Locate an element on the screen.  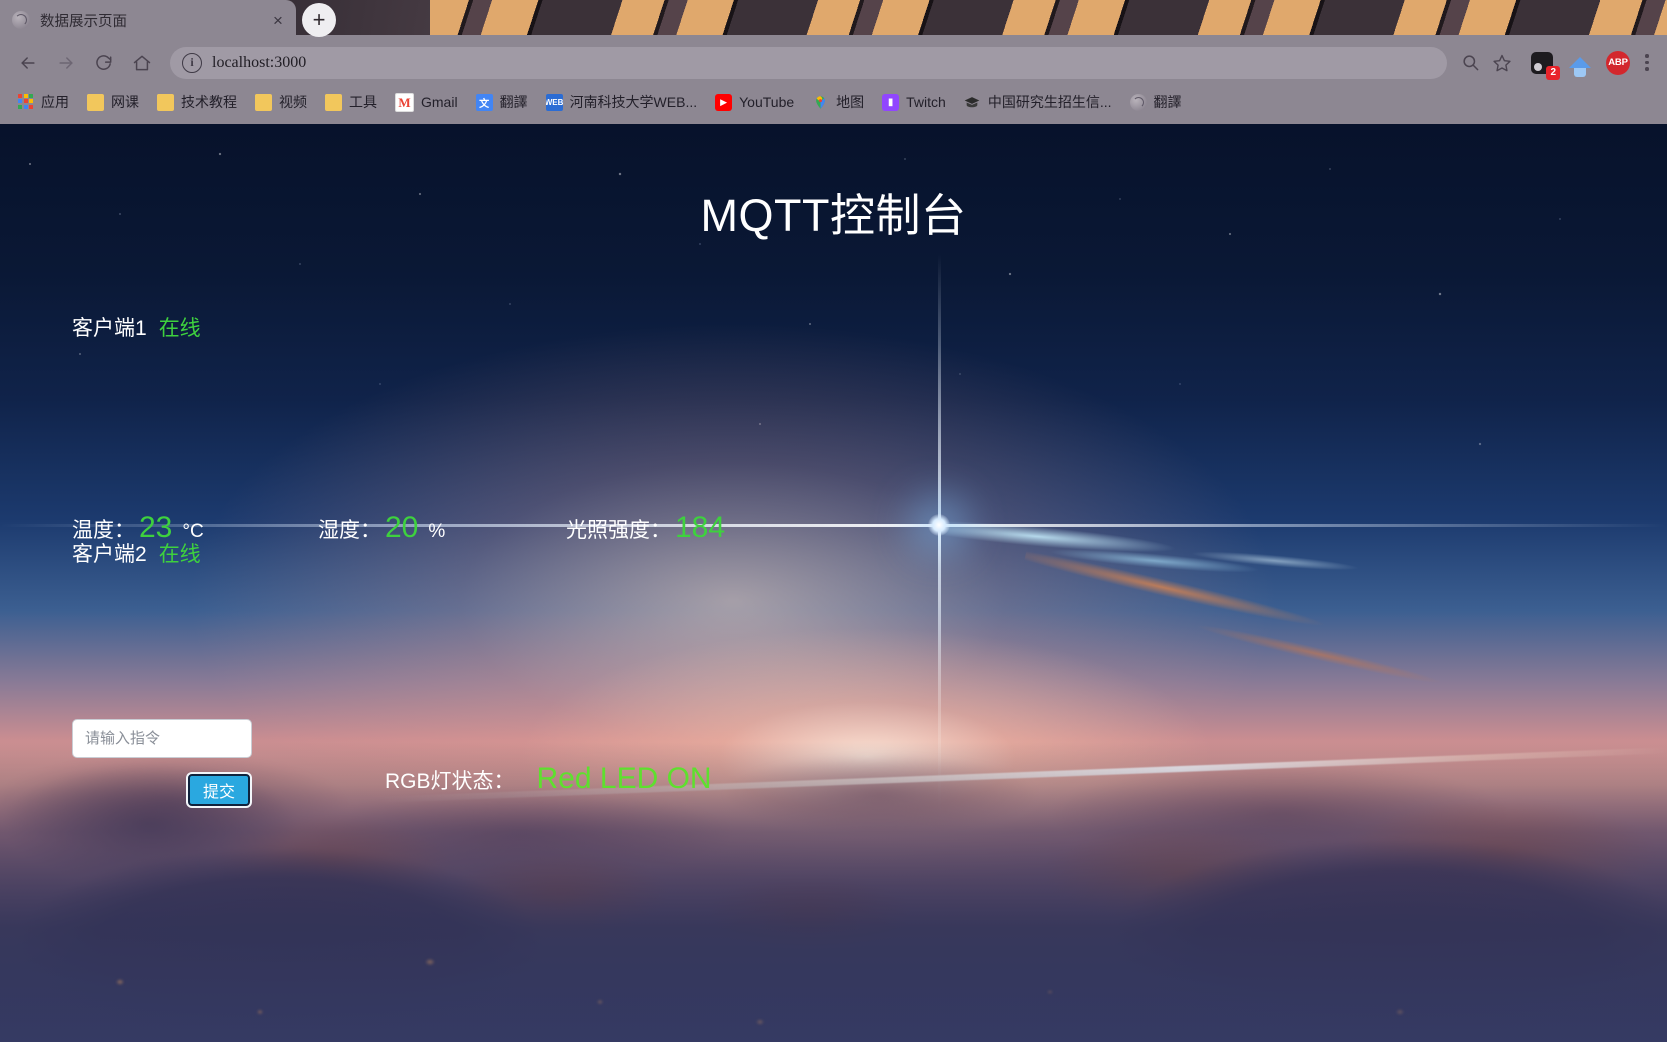
submit-button: 提交 is located at coordinates (219, 790).